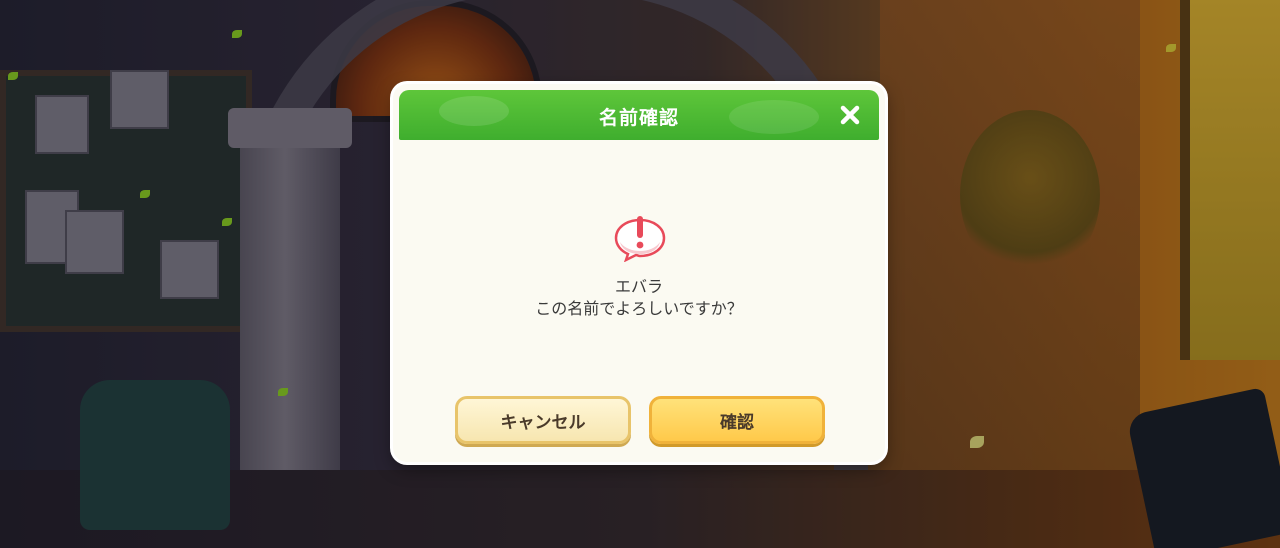 This screenshot has height=548, width=1280. I want to click on potted-plant, so click(1030, 195).